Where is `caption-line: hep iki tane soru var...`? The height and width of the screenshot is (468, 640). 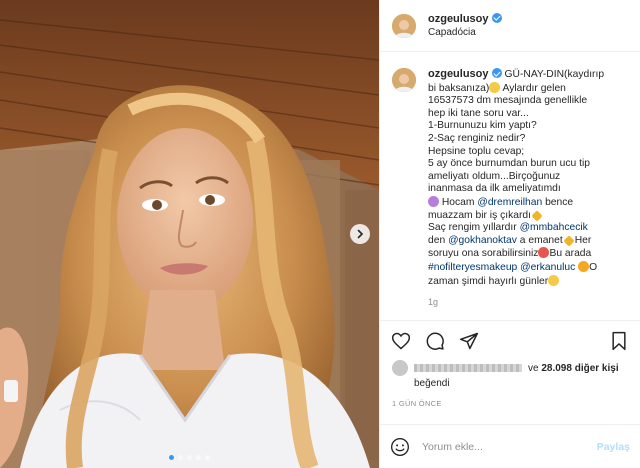
caption-line: hep iki tane soru var... is located at coordinates (478, 113).